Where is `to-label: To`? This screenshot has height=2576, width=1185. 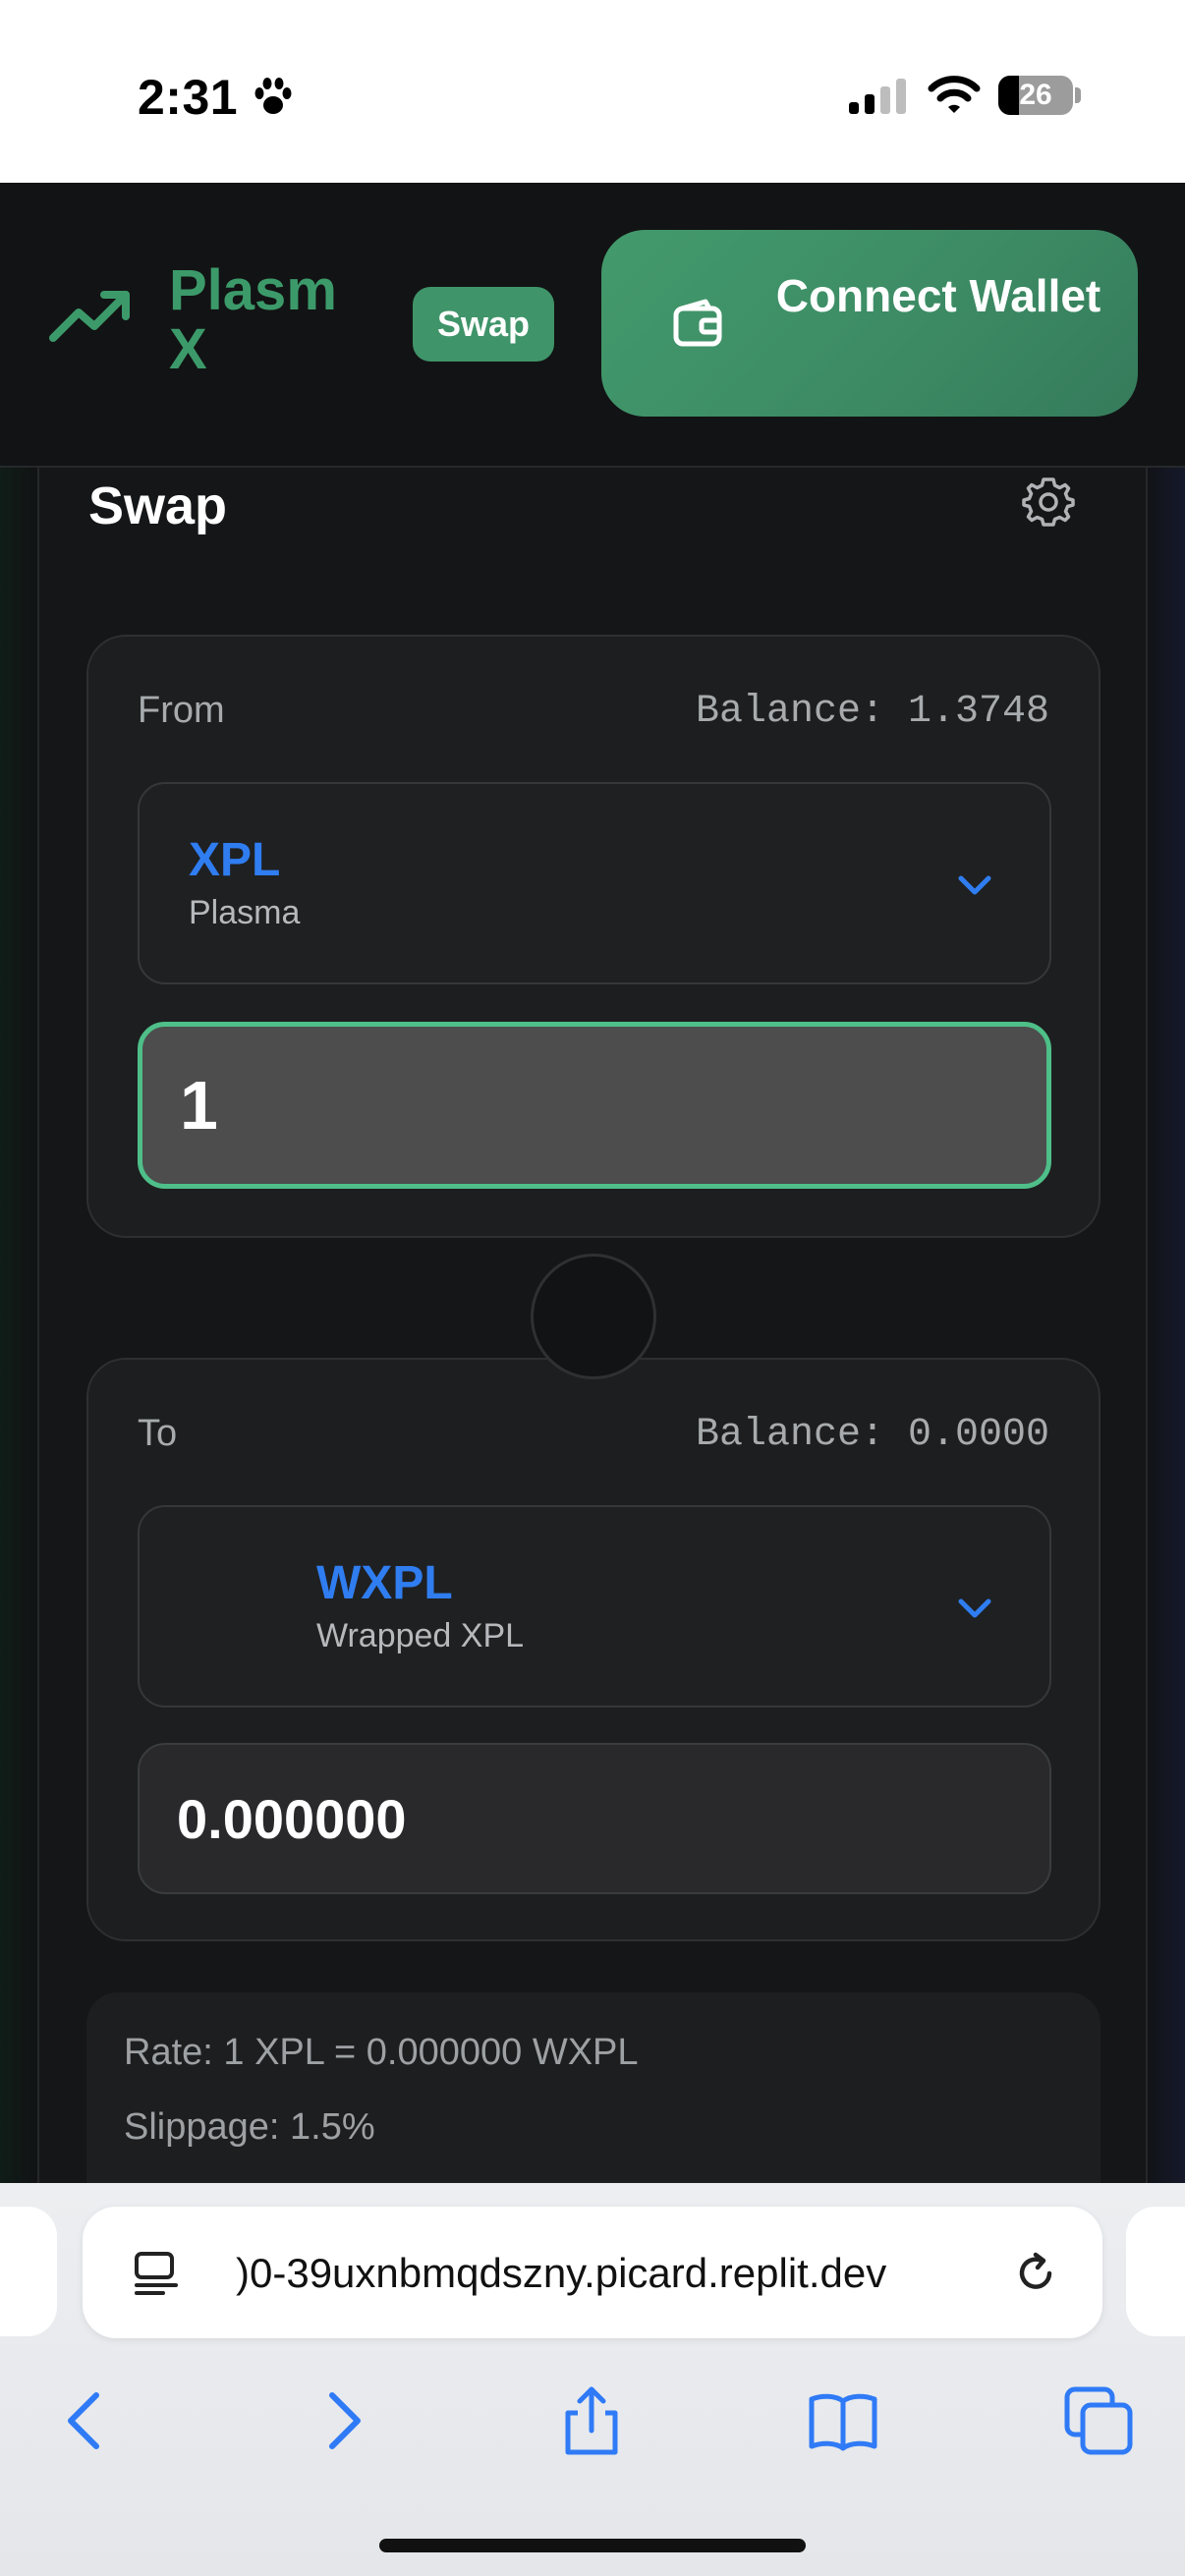 to-label: To is located at coordinates (158, 1433).